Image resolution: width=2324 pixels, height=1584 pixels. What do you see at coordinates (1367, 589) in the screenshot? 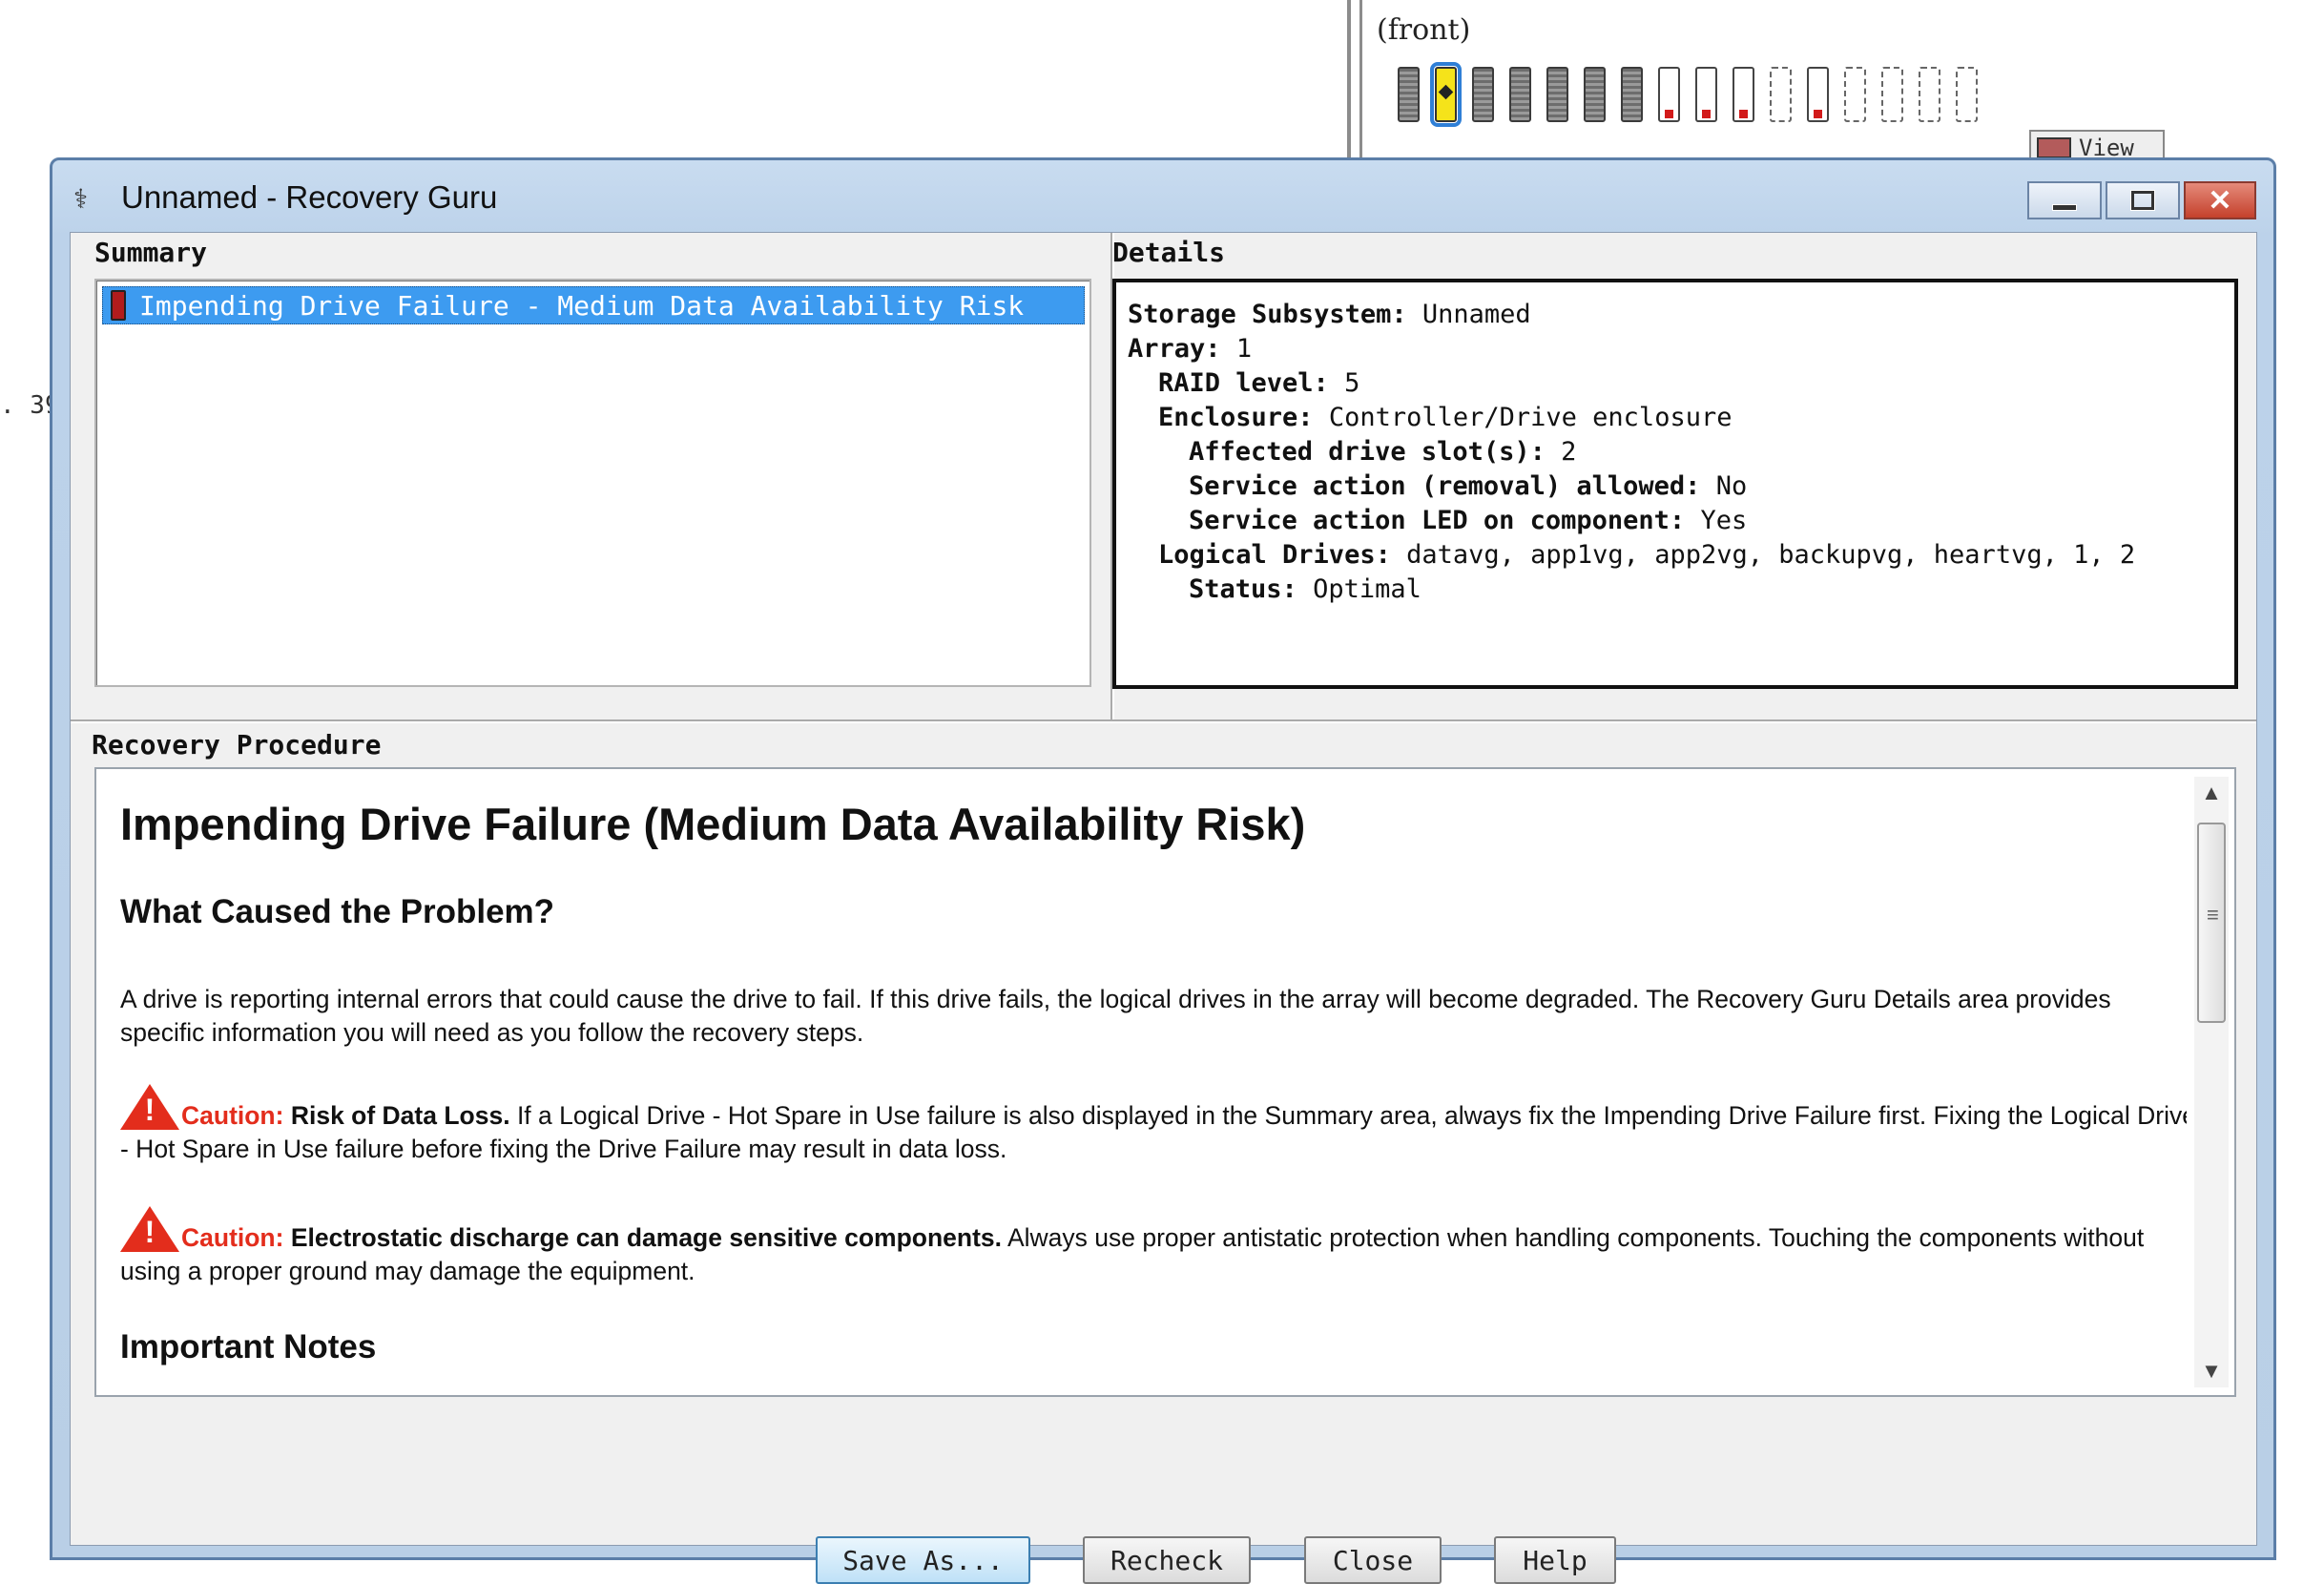
I see `detail-value: Optimal` at bounding box center [1367, 589].